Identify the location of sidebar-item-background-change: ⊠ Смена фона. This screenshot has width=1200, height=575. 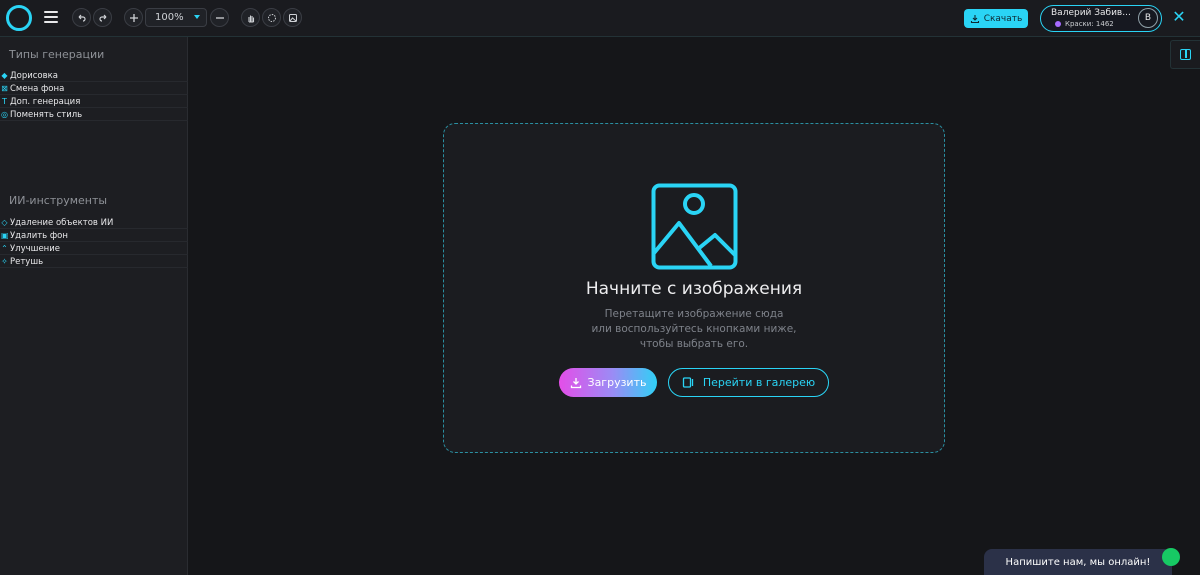
(94, 89).